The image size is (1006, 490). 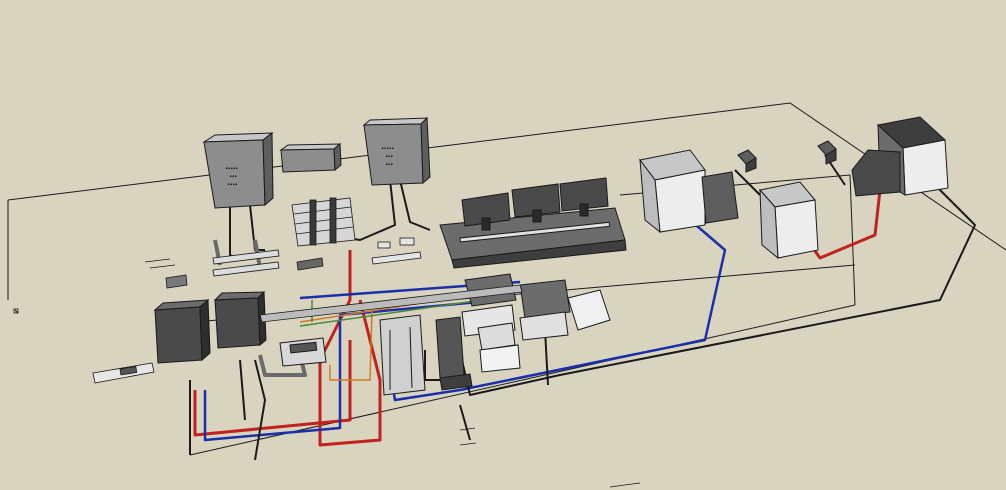 I want to click on power-strip-left, so click(x=123, y=373).